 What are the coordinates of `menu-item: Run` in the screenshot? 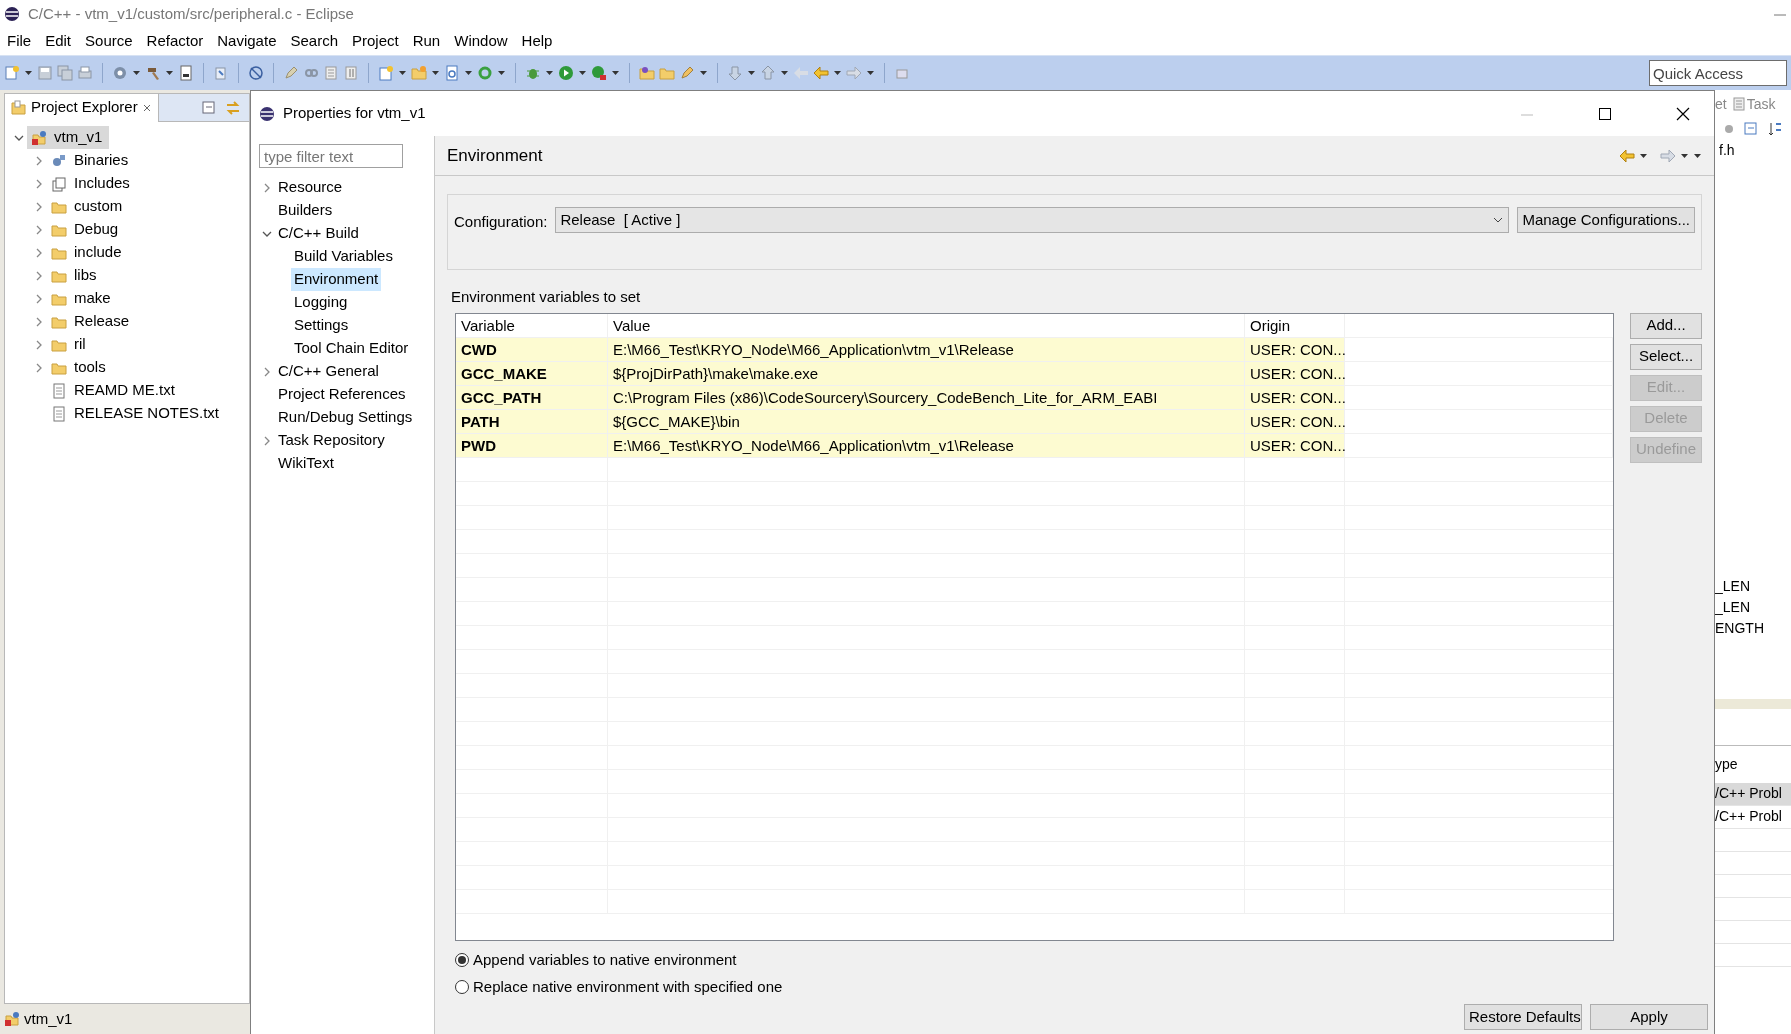 It's located at (426, 41).